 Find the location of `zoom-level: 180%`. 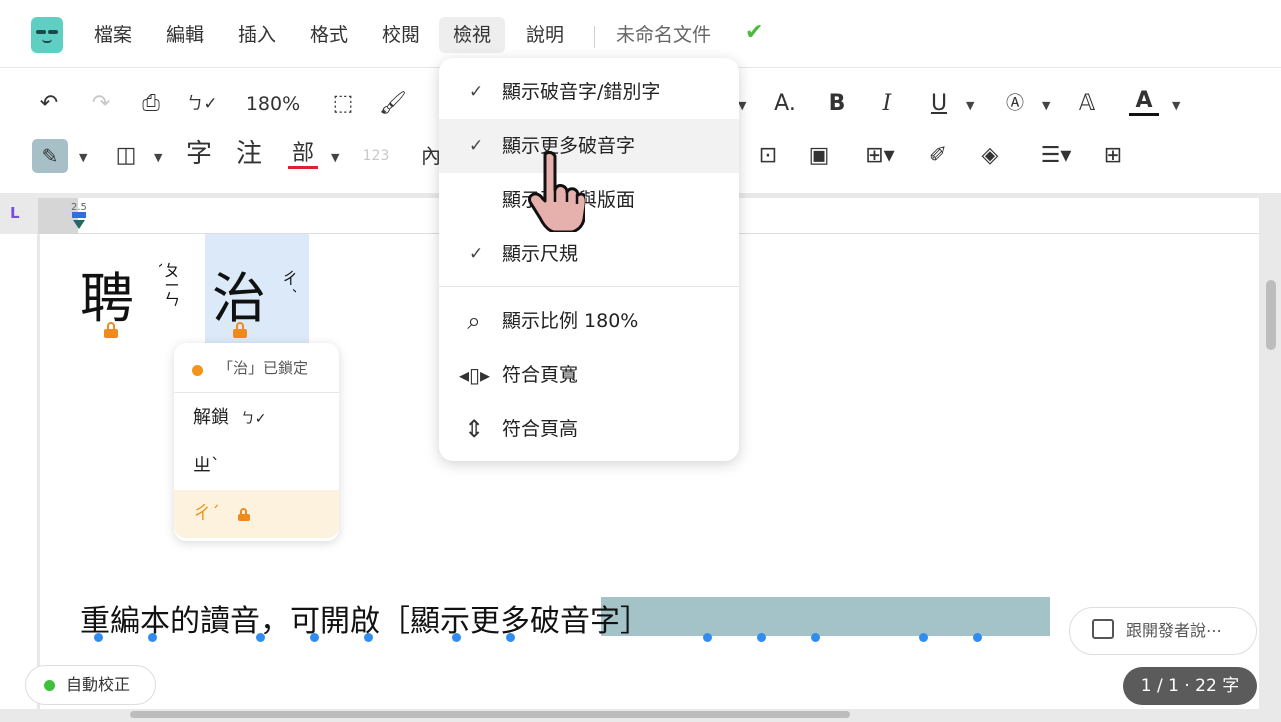

zoom-level: 180% is located at coordinates (273, 104).